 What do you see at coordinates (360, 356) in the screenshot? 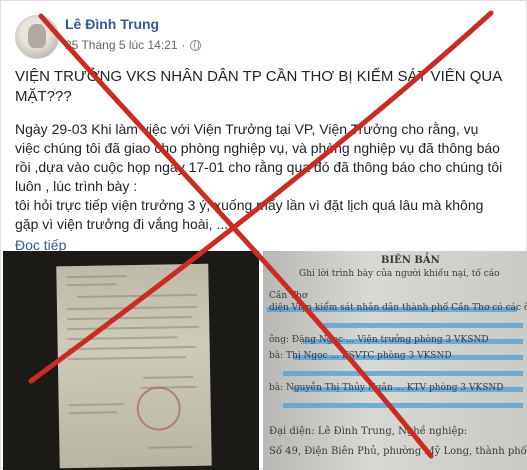
I see `document-line: bà: Thị Ngọc ... KSVTC phòng 3 VKSND` at bounding box center [360, 356].